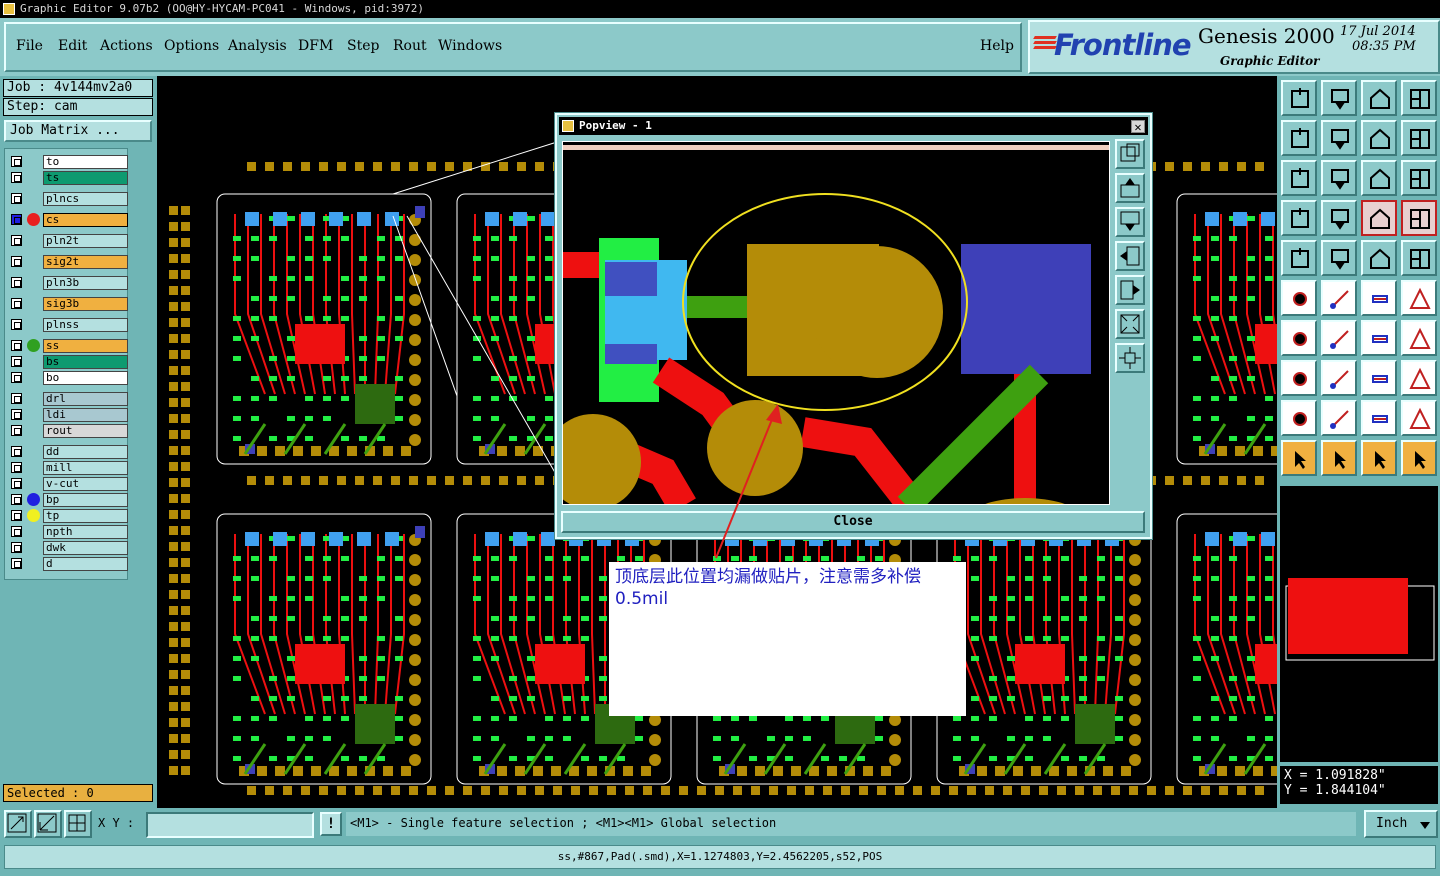 The height and width of the screenshot is (876, 1440). Describe the element at coordinates (85, 304) in the screenshot. I see `layer-name: sig3b` at that location.